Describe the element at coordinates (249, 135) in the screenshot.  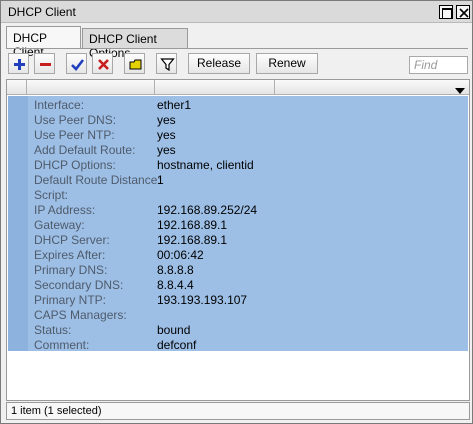
I see `detail-row: Use Peer NTP: yes` at that location.